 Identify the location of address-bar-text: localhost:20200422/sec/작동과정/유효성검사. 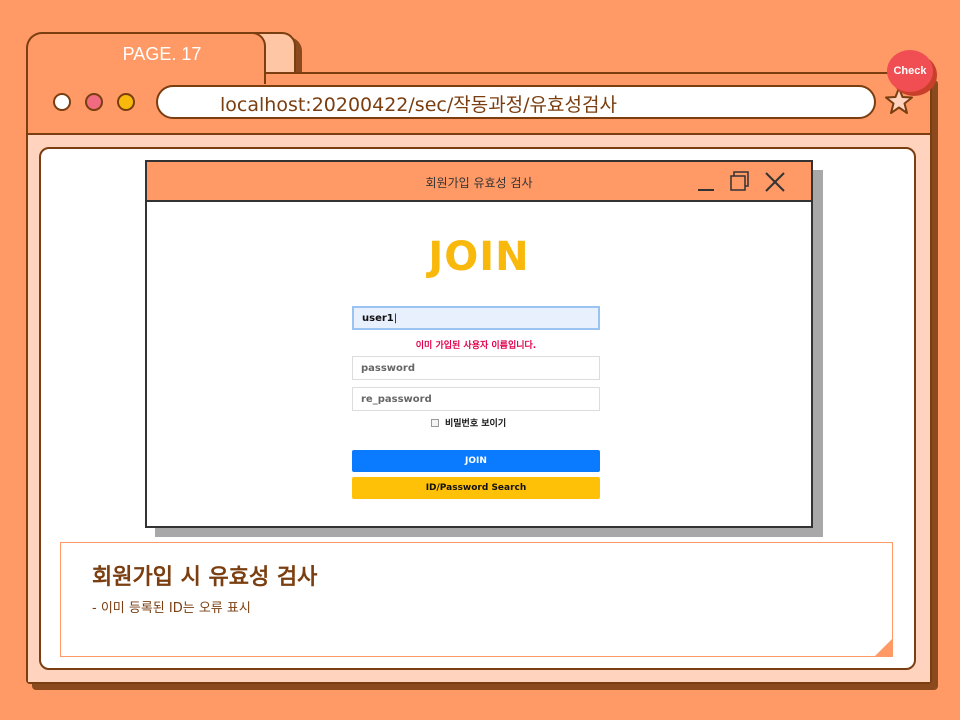
(418, 105).